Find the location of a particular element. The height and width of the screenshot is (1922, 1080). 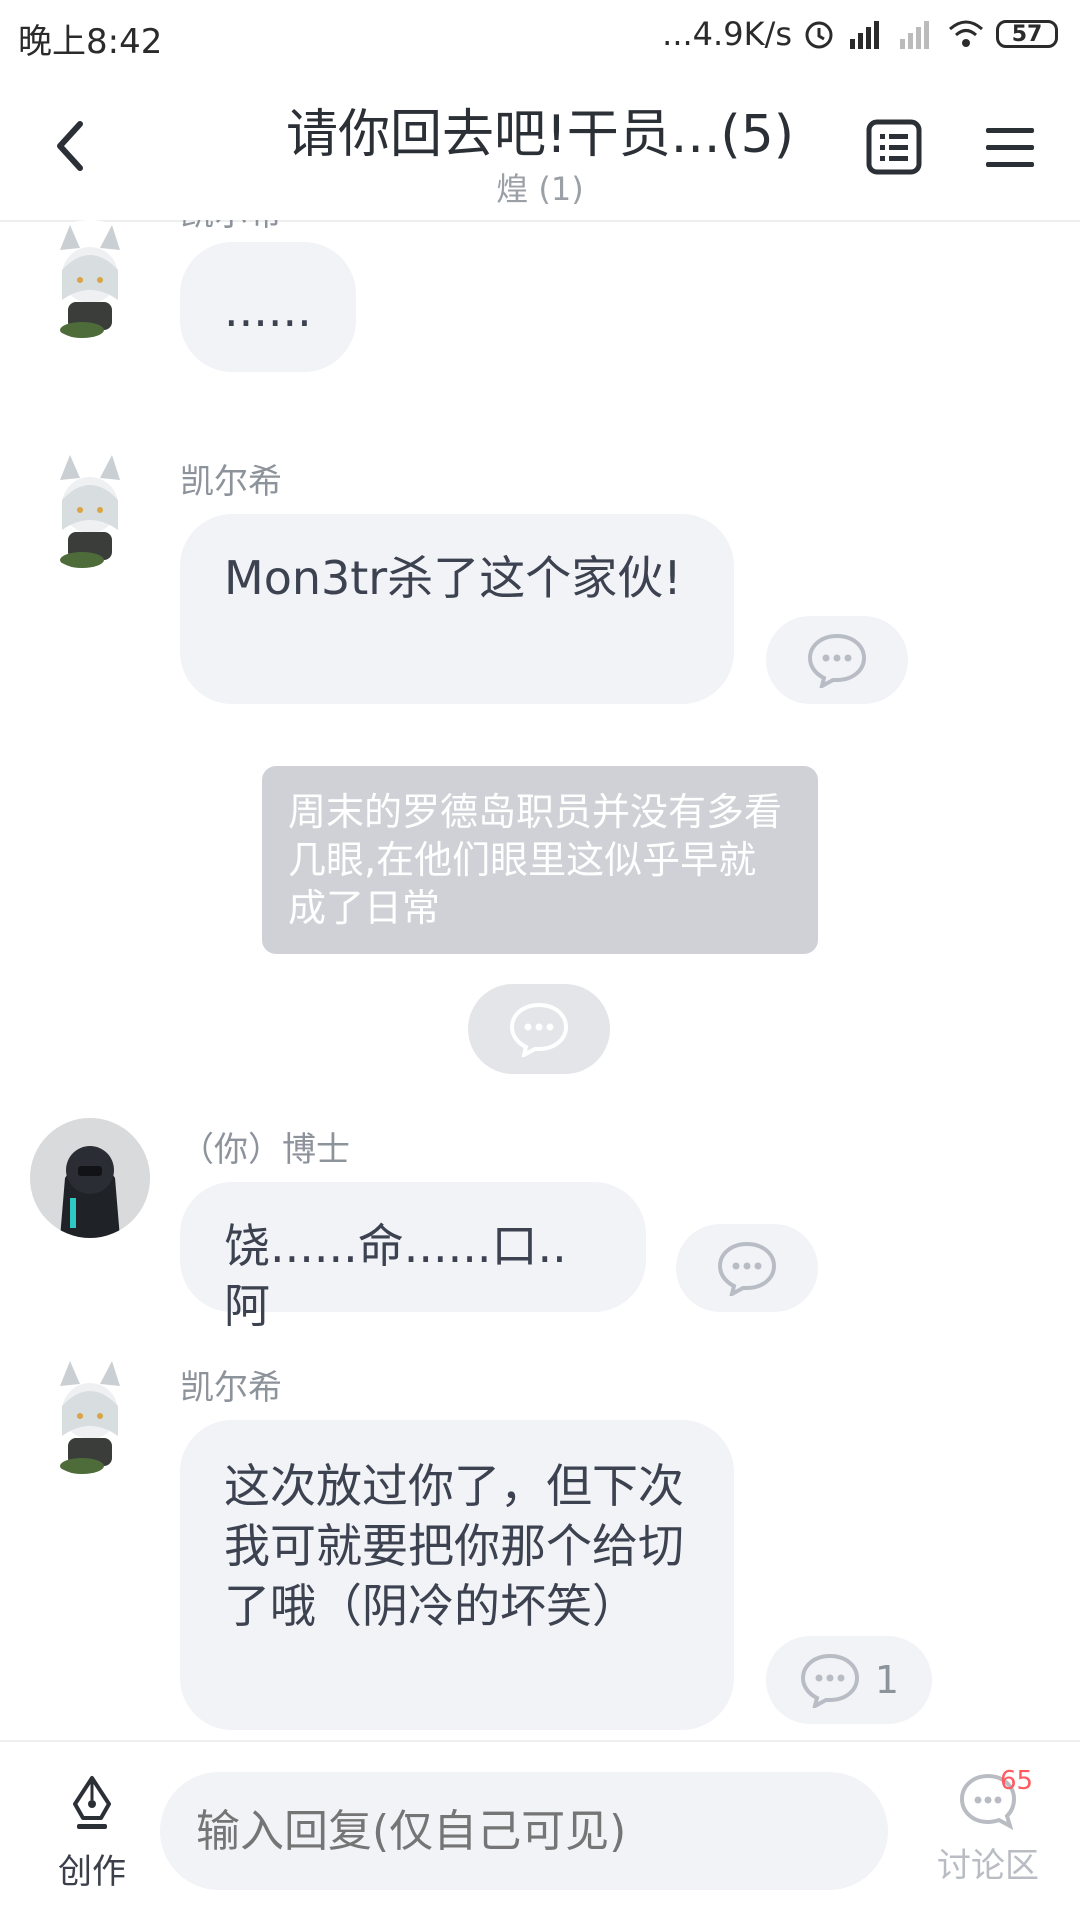

chat-header: 请你回去吧!干员...(5) 煌 (1) is located at coordinates (540, 147).